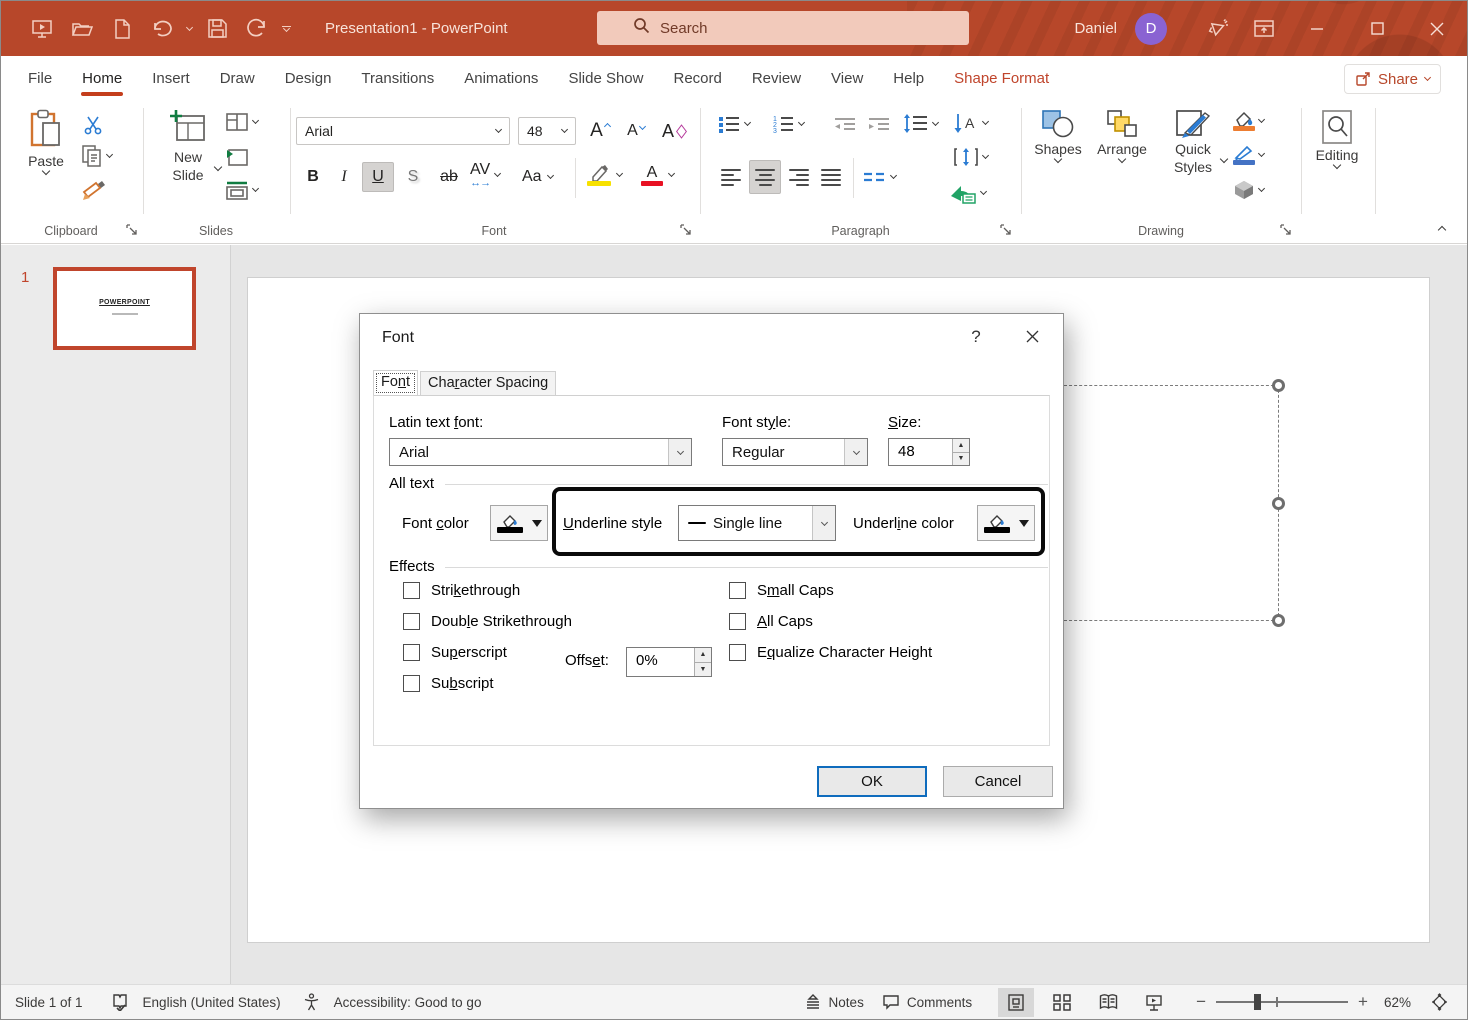  Describe the element at coordinates (120, 1002) in the screenshot. I see `spell-check-icon` at that location.